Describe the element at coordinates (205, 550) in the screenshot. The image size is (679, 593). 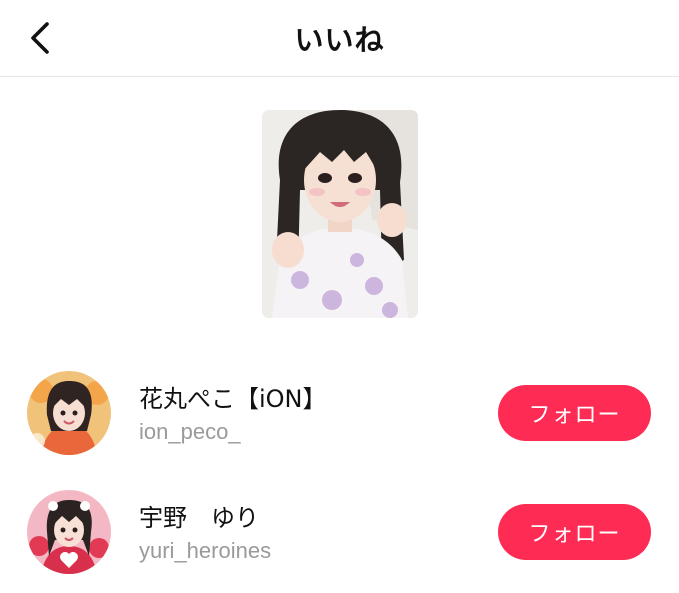
I see `user-handle: yuri_heroines` at that location.